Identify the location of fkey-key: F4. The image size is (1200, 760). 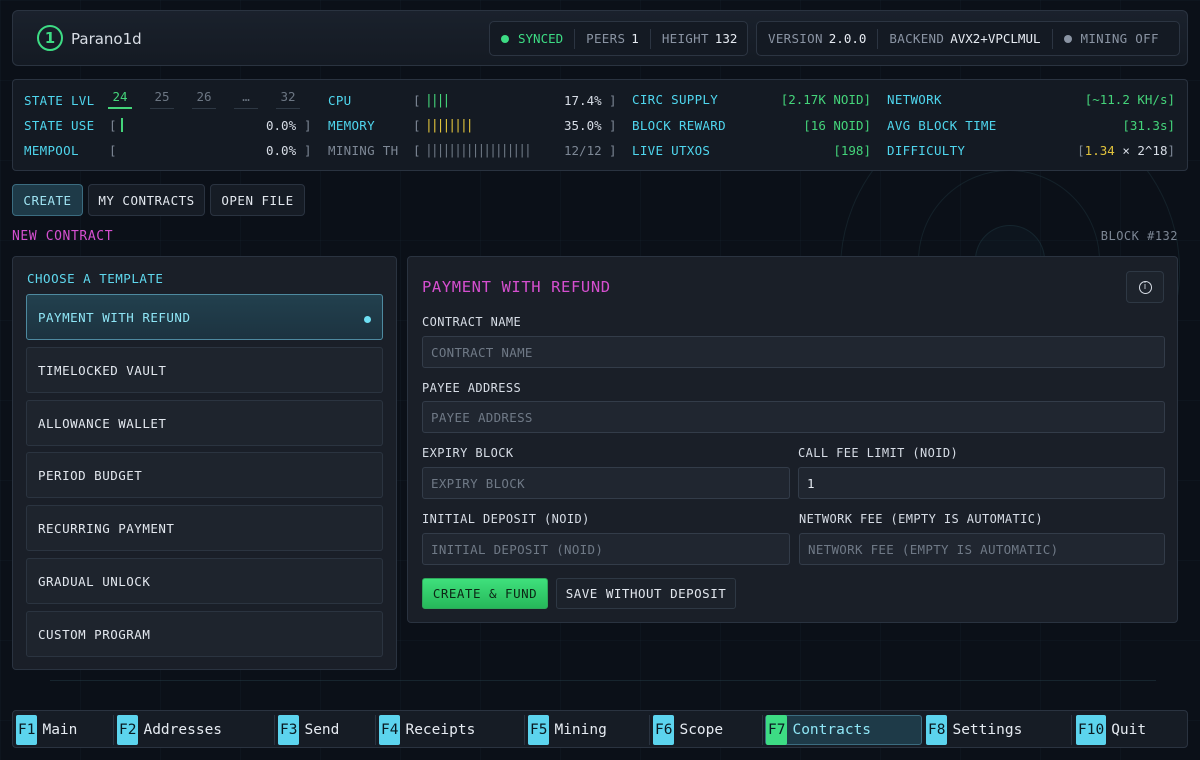
(390, 730).